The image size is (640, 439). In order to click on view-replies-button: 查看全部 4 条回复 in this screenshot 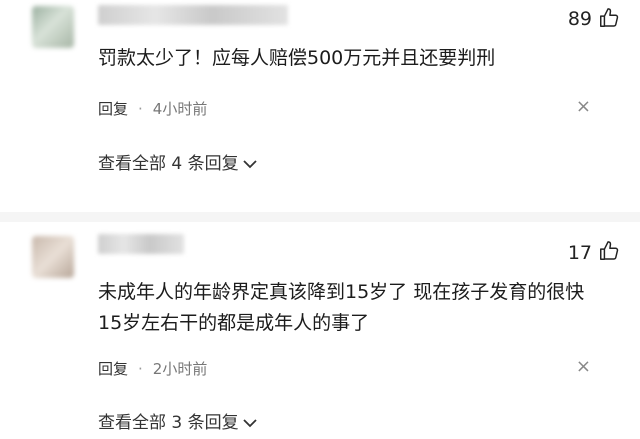, I will do `click(177, 161)`.